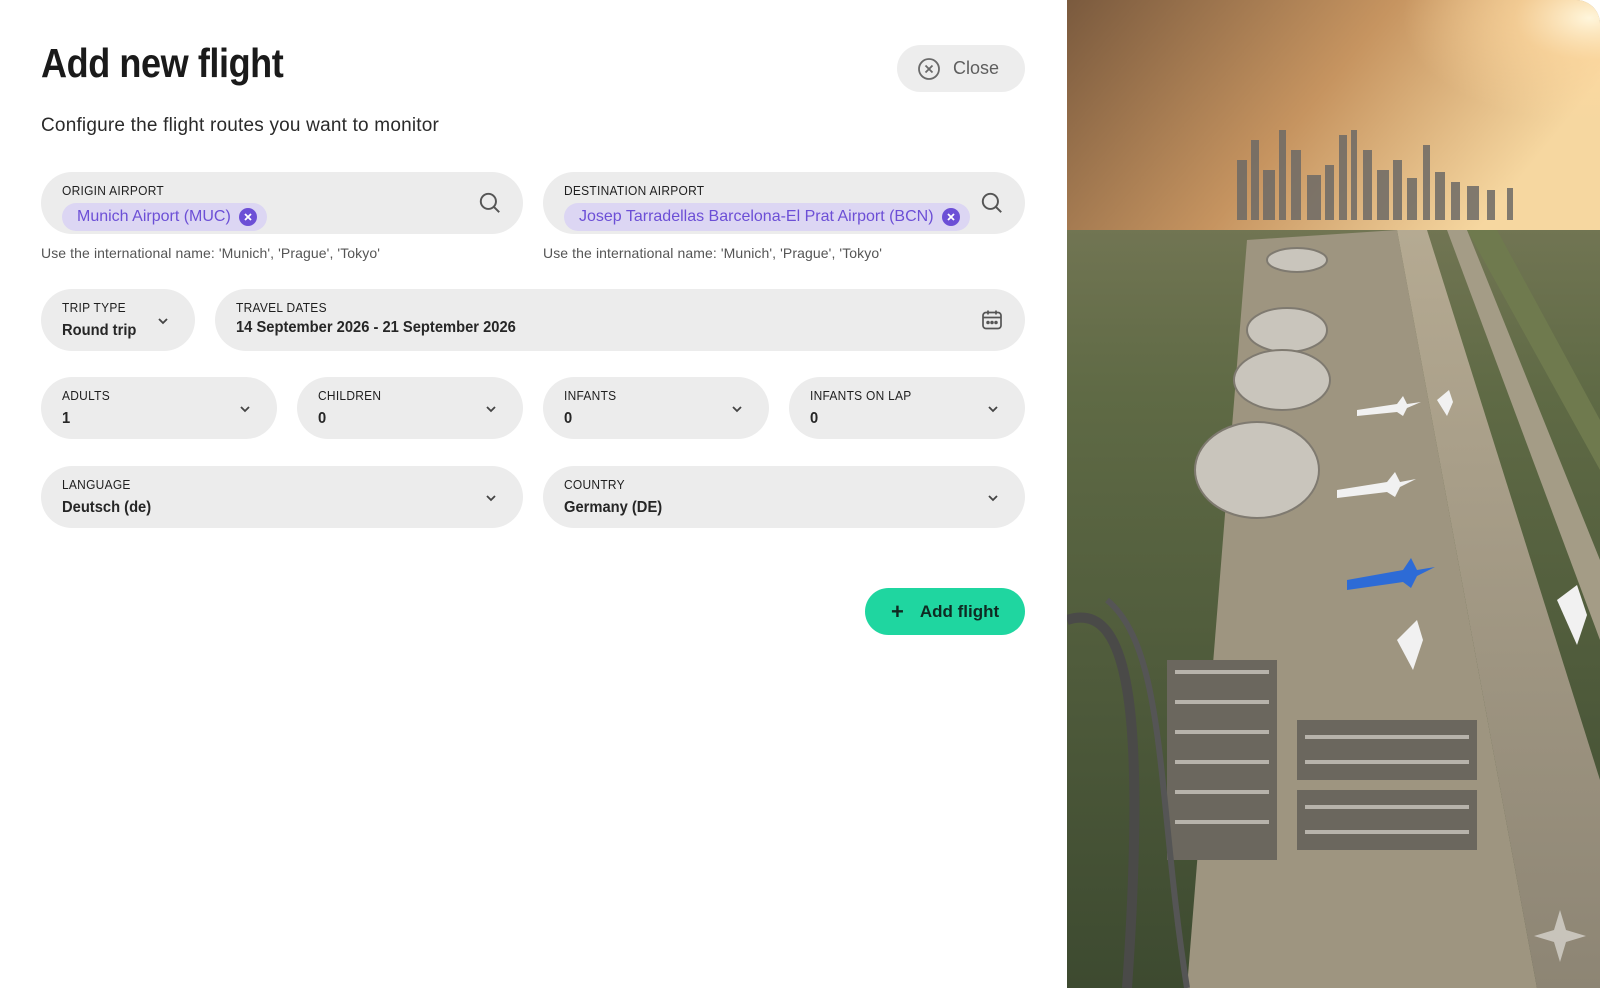  I want to click on language-label: LANGUAGE, so click(96, 484).